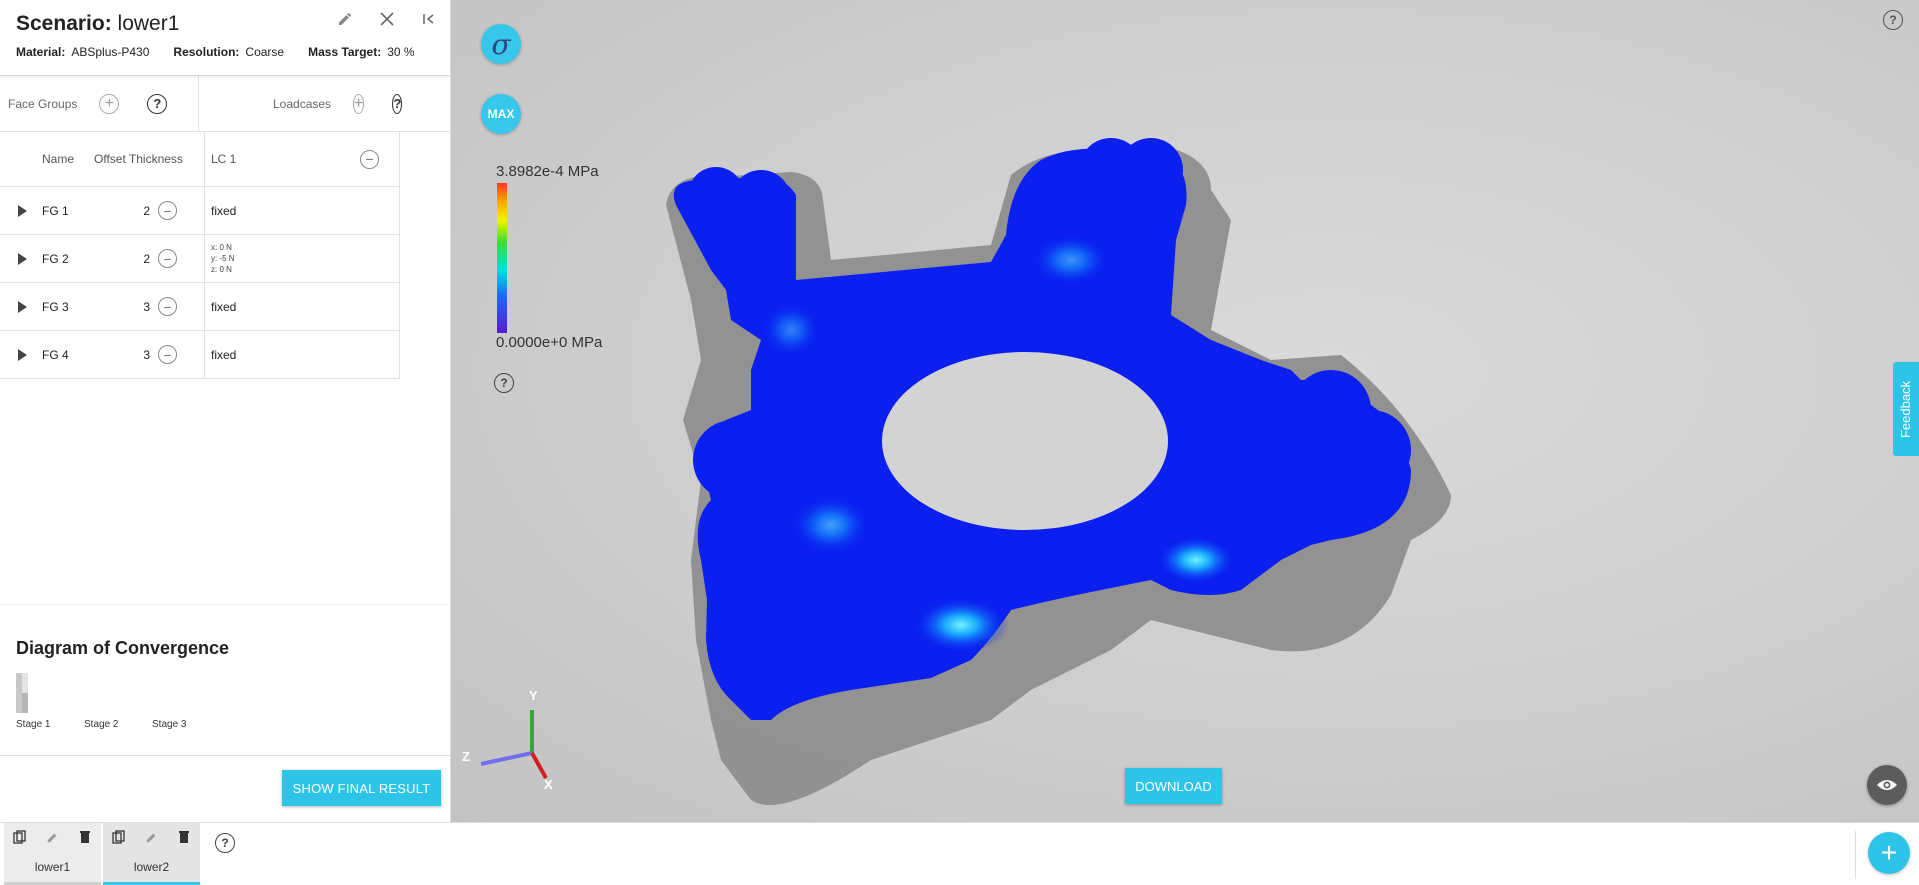  I want to click on stage-label: Stage 3, so click(169, 724).